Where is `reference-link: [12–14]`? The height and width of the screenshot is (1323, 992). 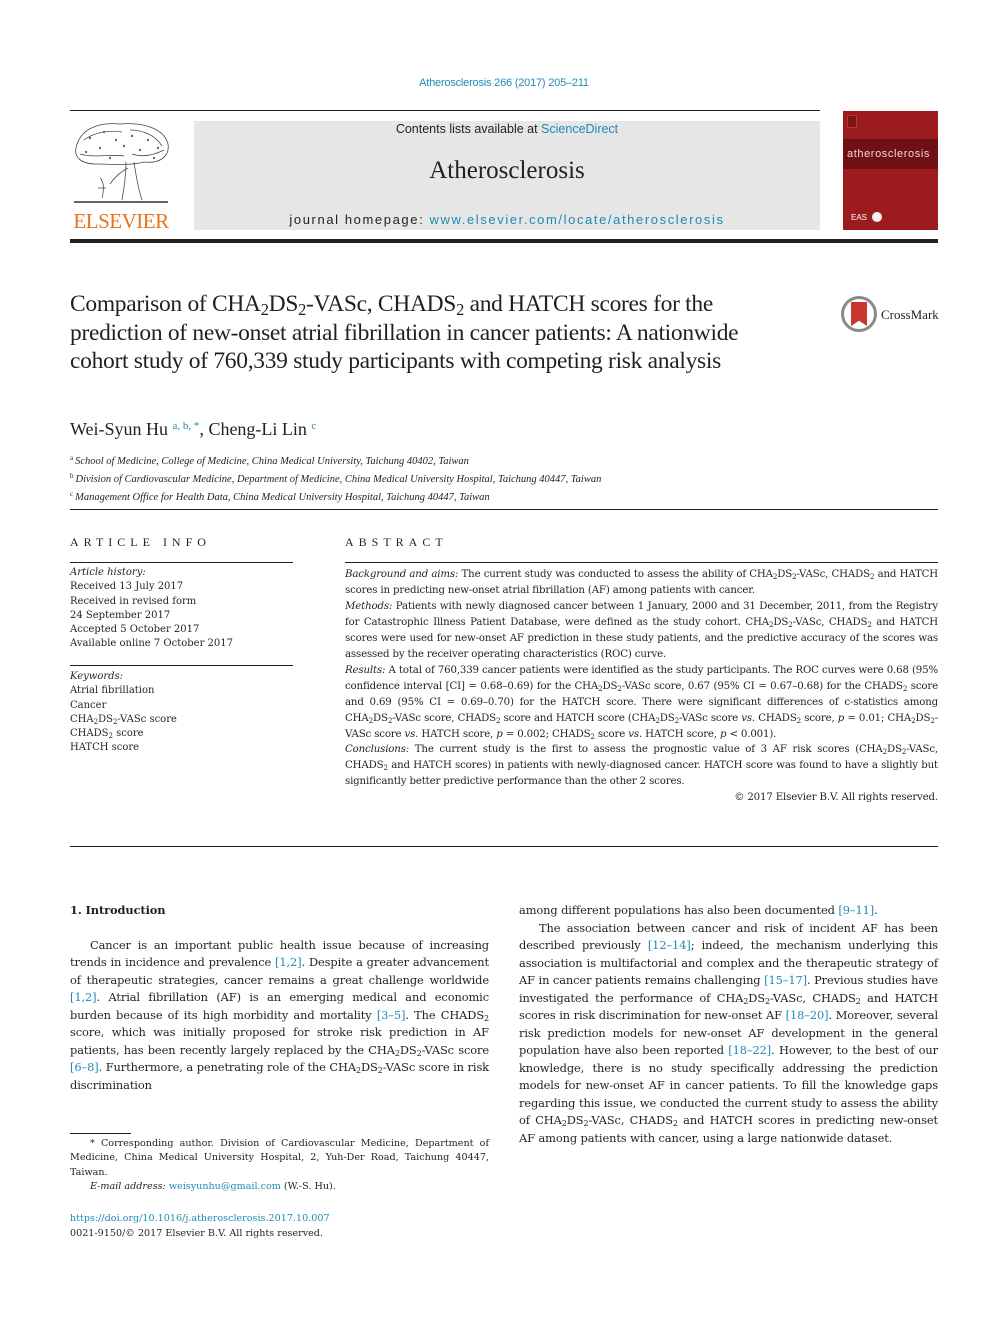 reference-link: [12–14] is located at coordinates (669, 945).